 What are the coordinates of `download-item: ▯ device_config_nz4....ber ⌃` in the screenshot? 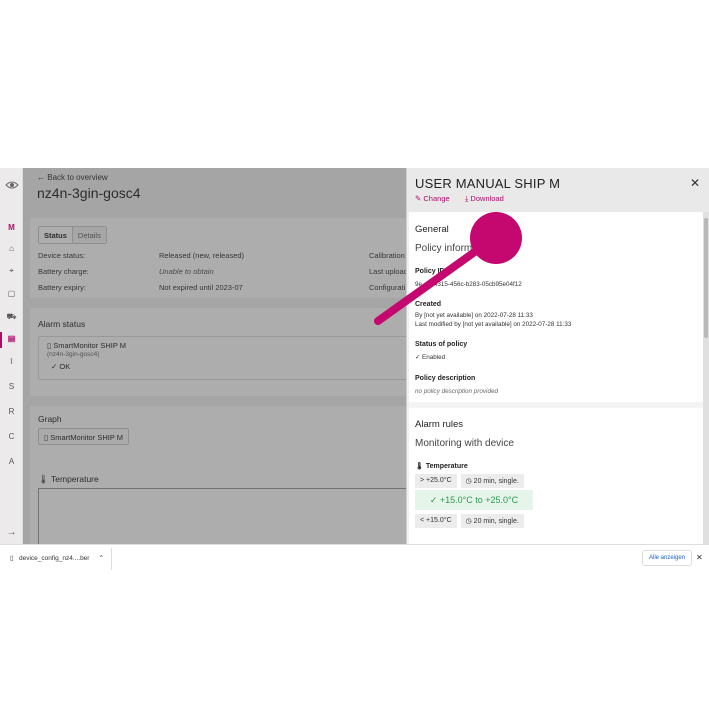 It's located at (57, 558).